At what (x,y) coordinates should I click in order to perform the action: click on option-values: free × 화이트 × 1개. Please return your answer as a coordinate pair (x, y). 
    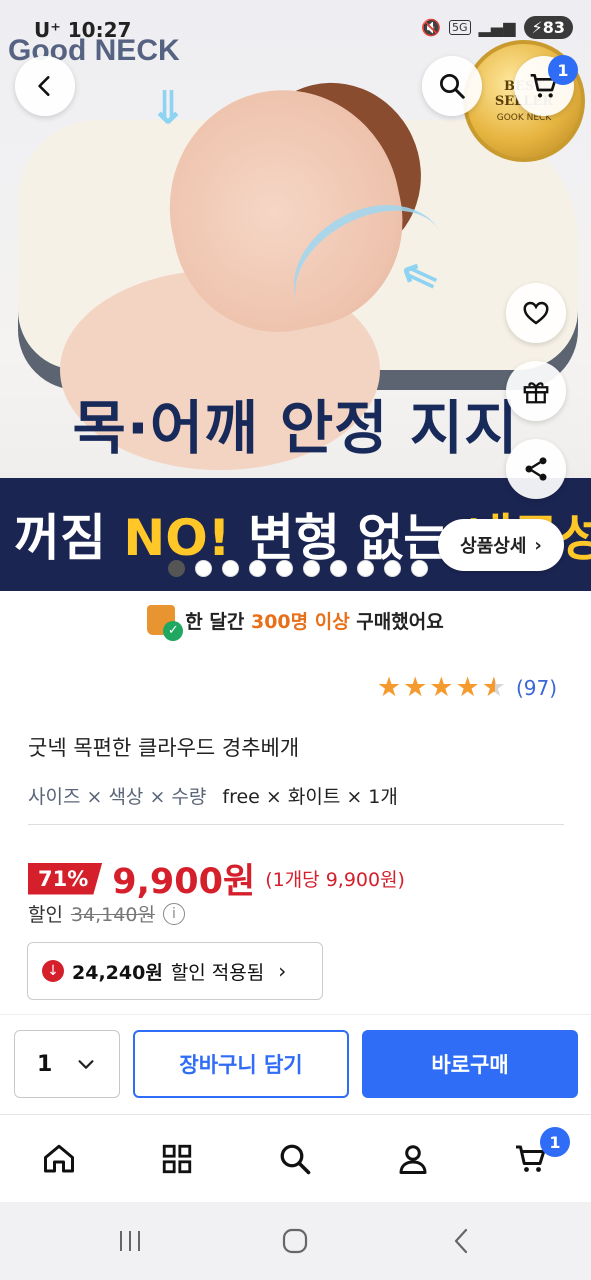
    Looking at the image, I should click on (310, 797).